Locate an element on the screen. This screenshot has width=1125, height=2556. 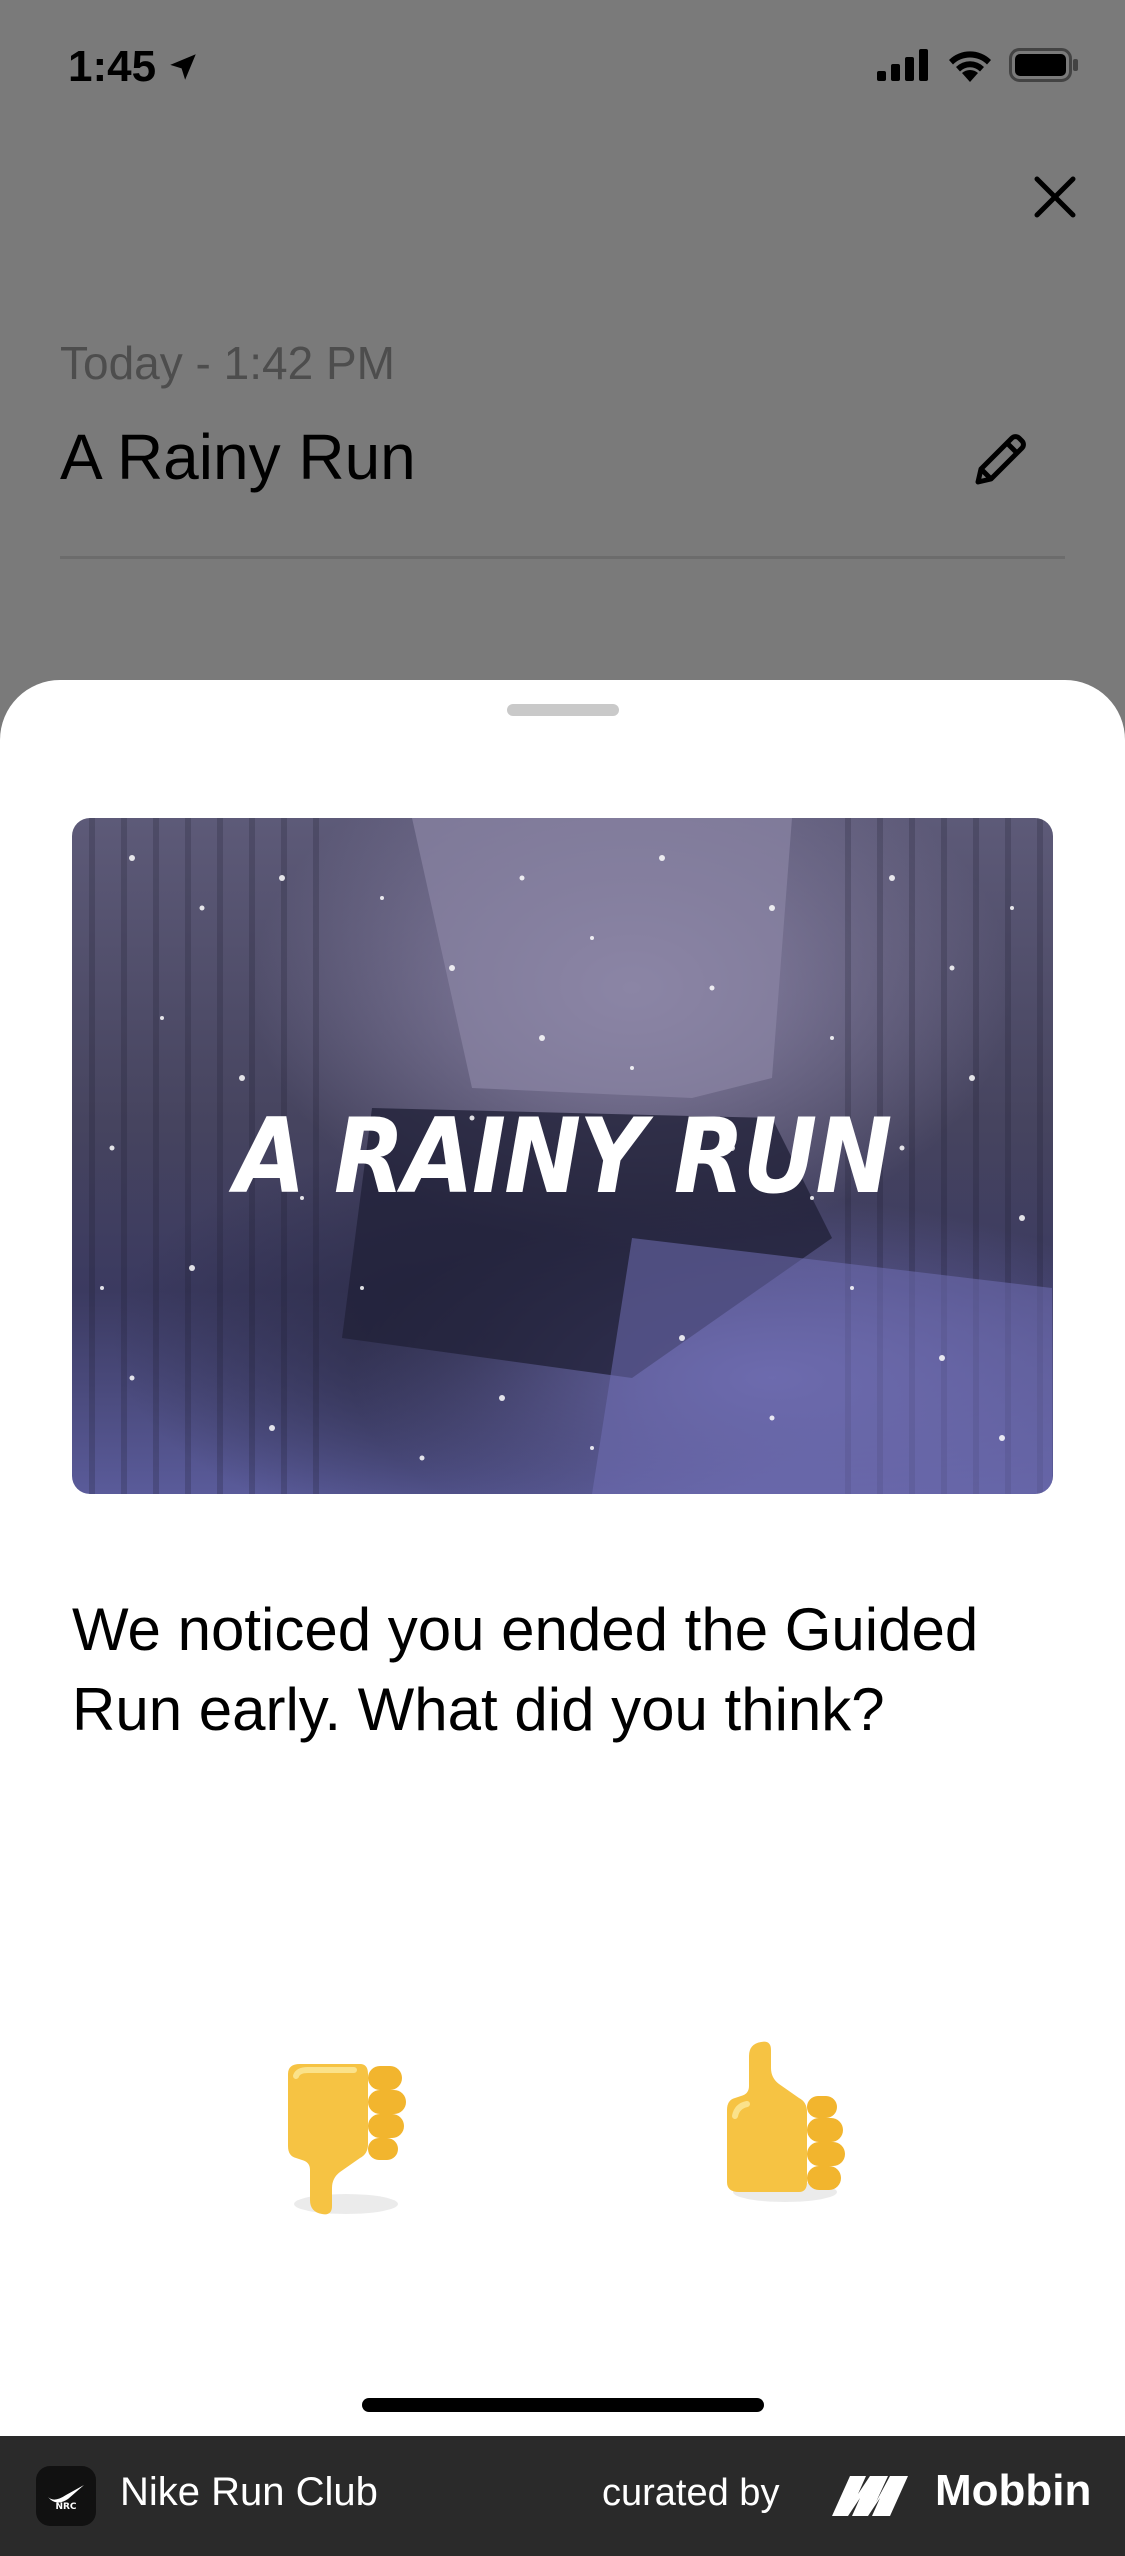
nrc-logo-icon: NRC is located at coordinates (66, 2498).